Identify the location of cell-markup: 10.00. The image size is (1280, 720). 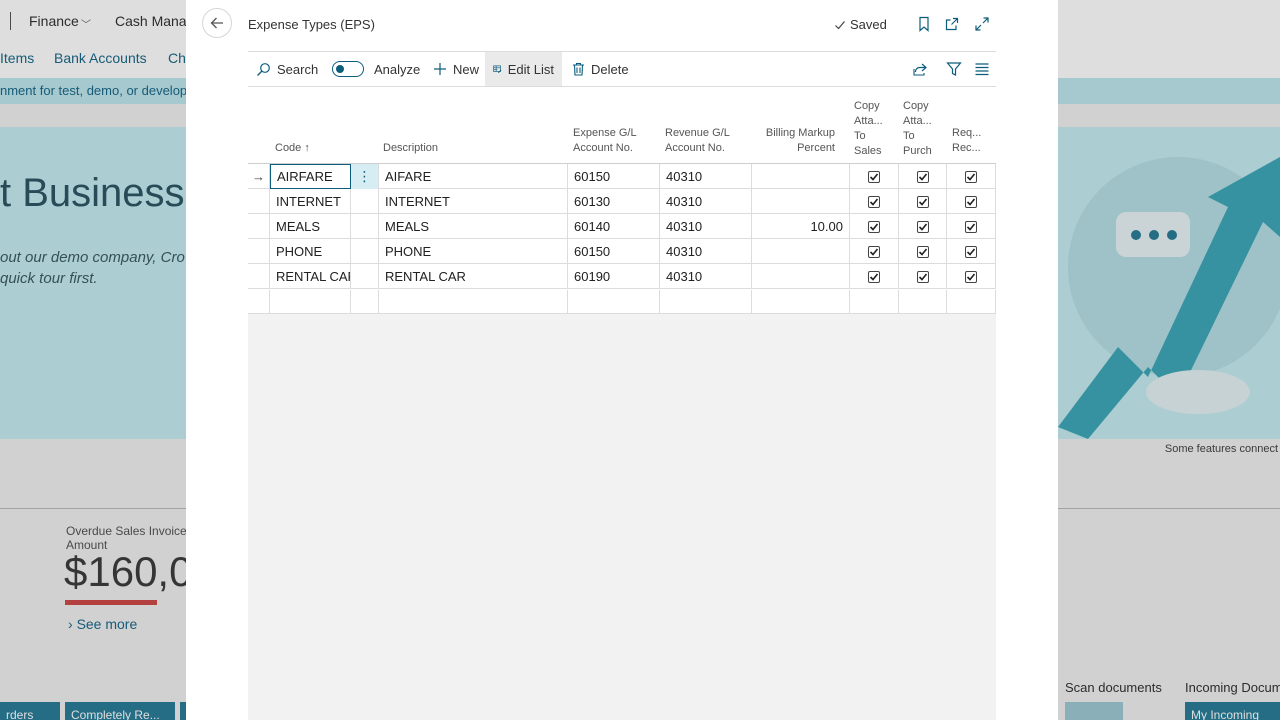
(801, 226).